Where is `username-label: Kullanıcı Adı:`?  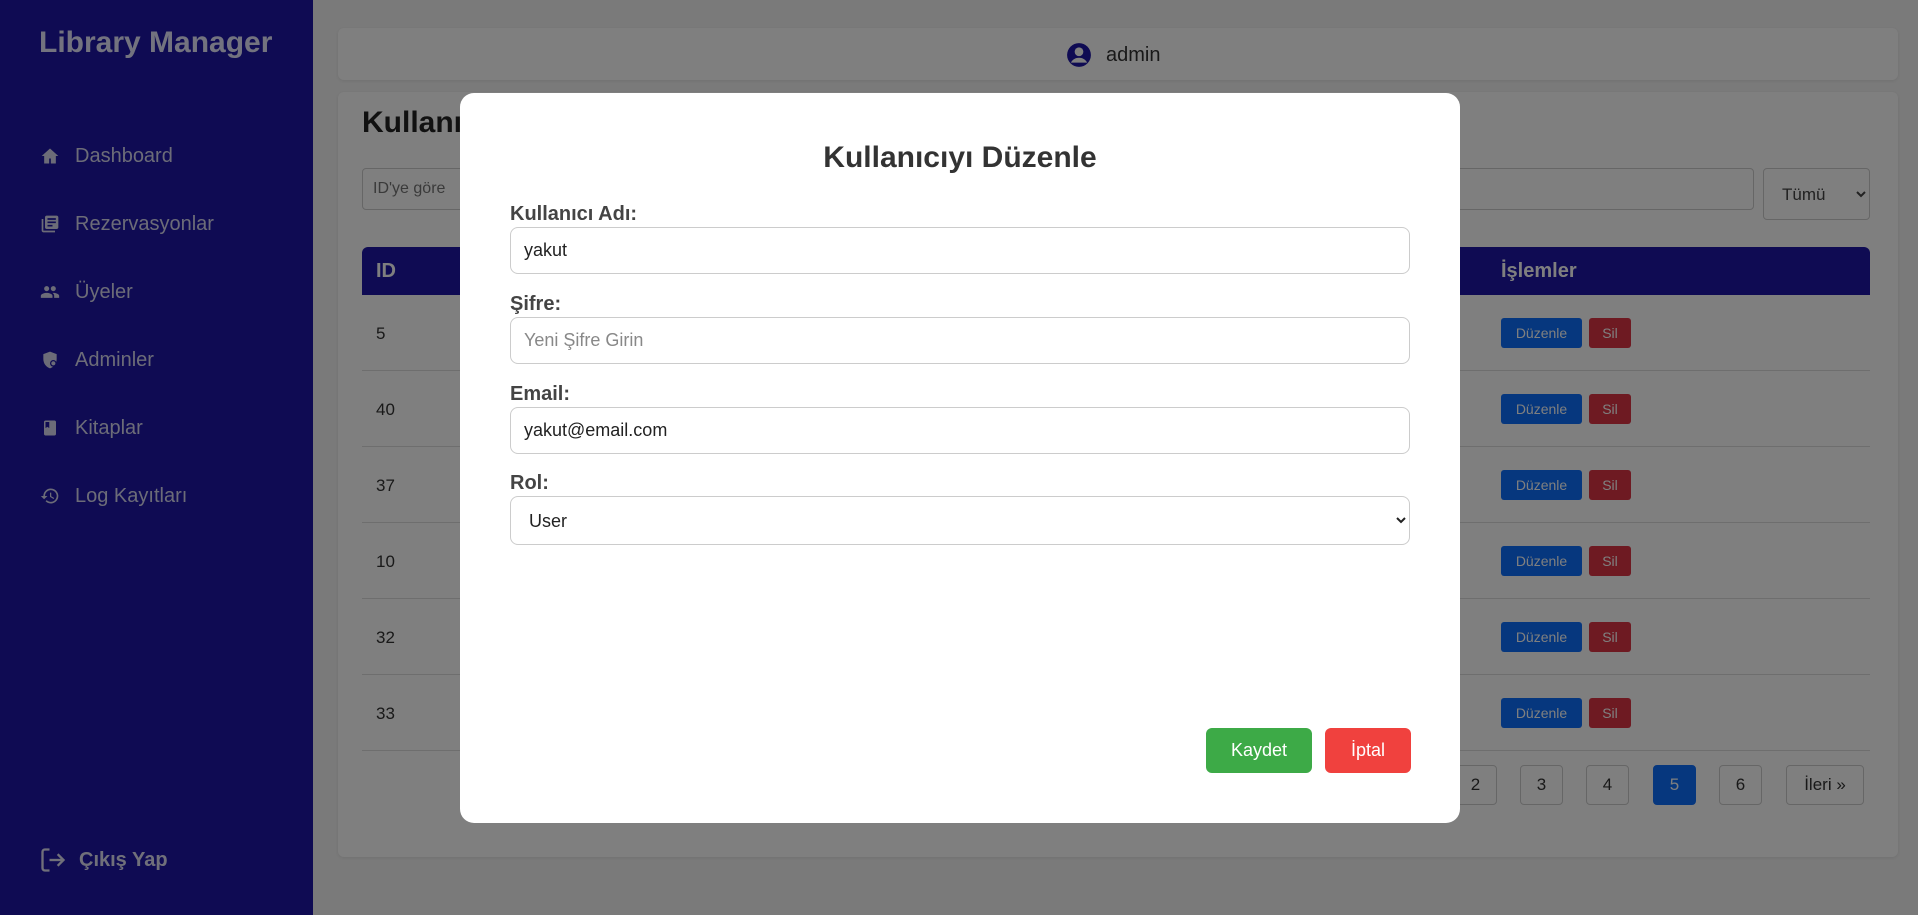
username-label: Kullanıcı Adı: is located at coordinates (574, 214).